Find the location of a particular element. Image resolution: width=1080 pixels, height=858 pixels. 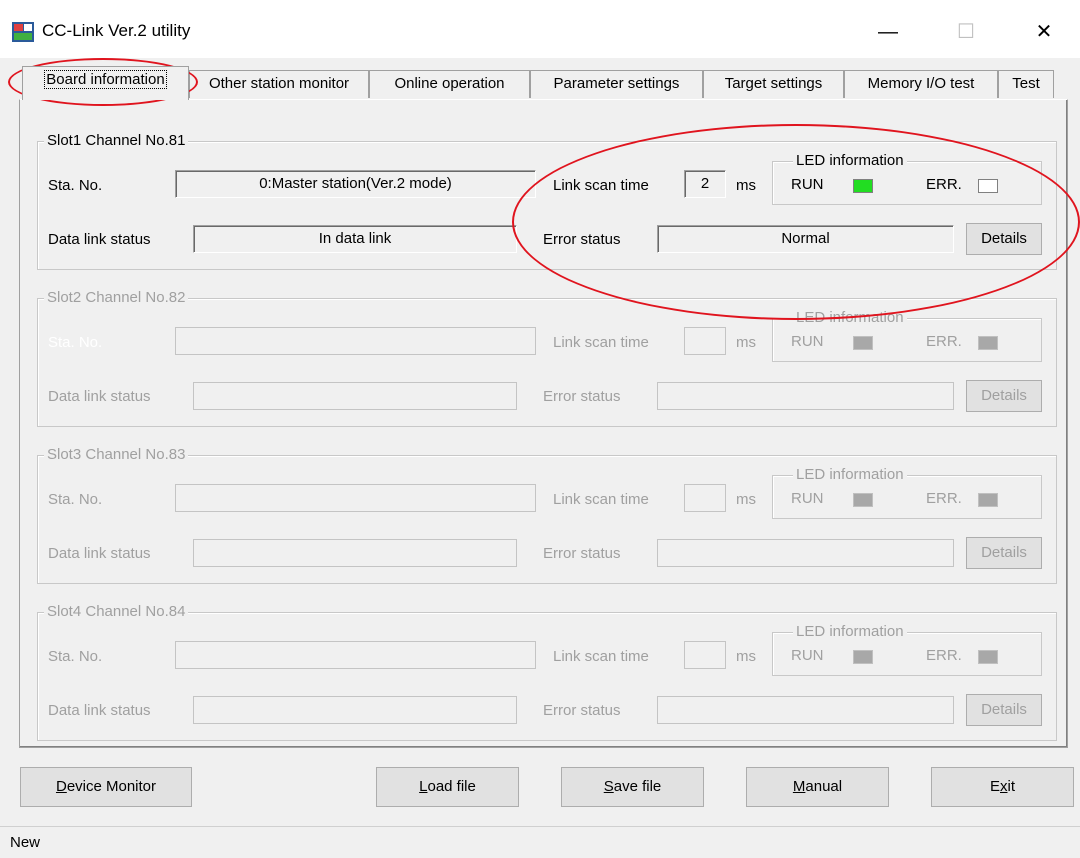

manual-button: Manual is located at coordinates (817, 787).